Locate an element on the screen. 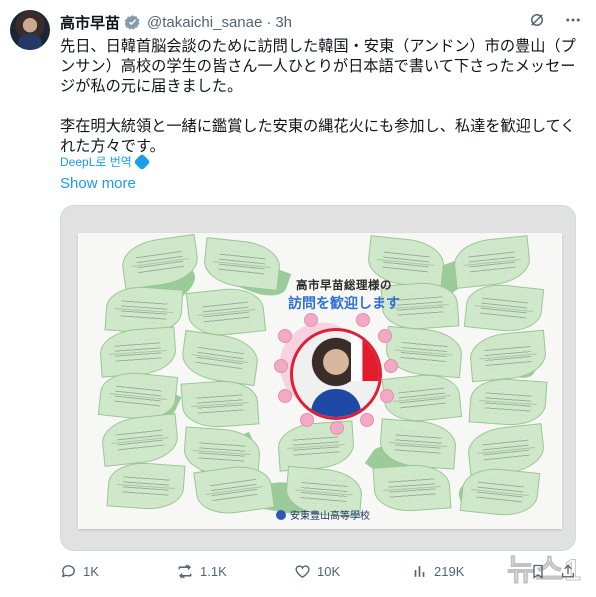 This screenshot has height=597, width=596. repost-icon is located at coordinates (185, 571).